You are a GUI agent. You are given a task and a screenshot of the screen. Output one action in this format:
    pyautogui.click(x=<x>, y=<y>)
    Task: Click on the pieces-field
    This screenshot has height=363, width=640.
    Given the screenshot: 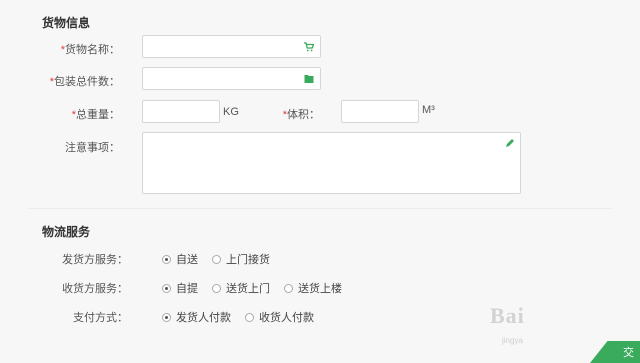 What is the action you would take?
    pyautogui.click(x=231, y=78)
    